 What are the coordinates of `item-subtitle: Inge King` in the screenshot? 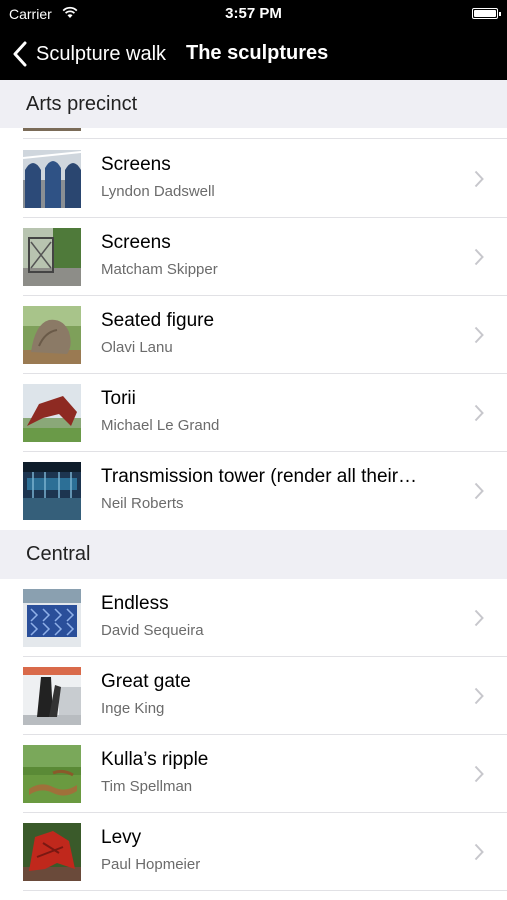 It's located at (133, 708).